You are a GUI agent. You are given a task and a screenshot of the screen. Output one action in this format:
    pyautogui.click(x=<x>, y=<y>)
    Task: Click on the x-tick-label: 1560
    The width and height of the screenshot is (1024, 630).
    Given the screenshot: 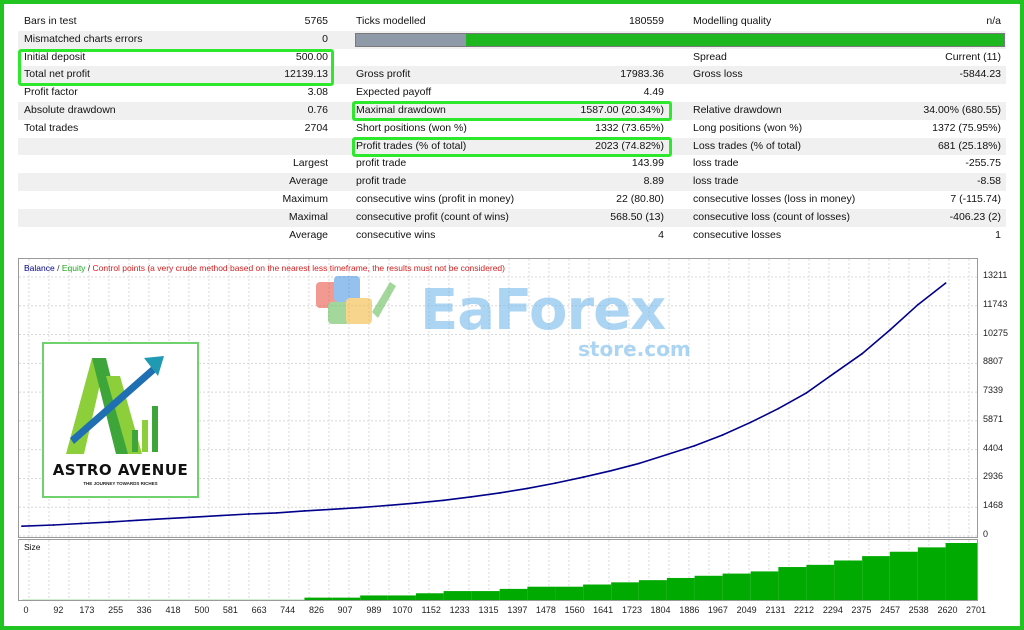 What is the action you would take?
    pyautogui.click(x=574, y=610)
    